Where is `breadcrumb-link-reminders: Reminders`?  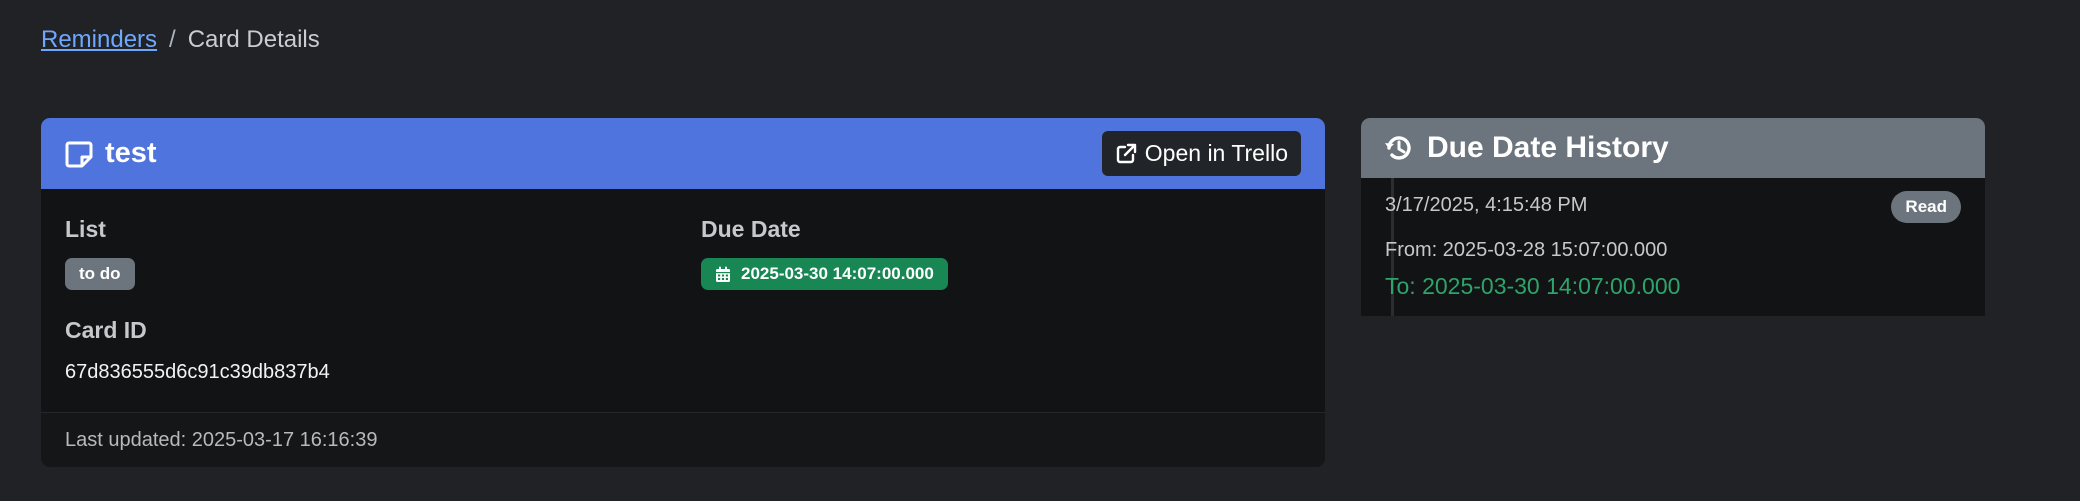 breadcrumb-link-reminders: Reminders is located at coordinates (99, 40).